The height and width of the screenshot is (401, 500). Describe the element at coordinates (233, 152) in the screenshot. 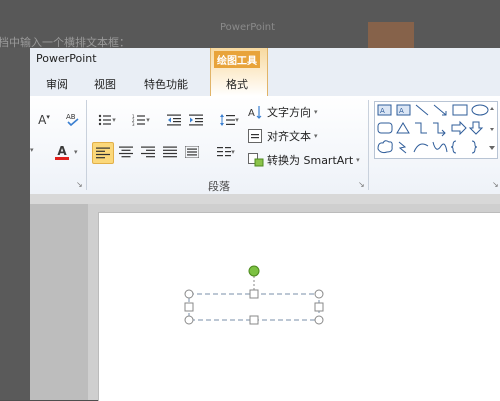

I see `columns-dropdown-arrow: ▾` at that location.